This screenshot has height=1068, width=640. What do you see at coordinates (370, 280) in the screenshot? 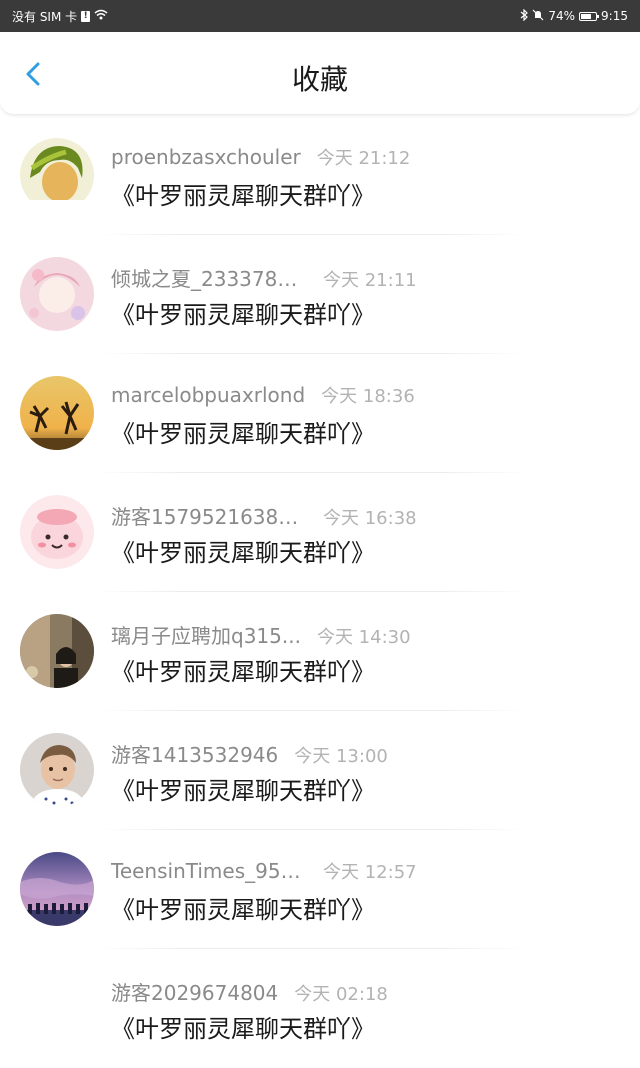
I see `item-timestamp: 今天 21:11` at bounding box center [370, 280].